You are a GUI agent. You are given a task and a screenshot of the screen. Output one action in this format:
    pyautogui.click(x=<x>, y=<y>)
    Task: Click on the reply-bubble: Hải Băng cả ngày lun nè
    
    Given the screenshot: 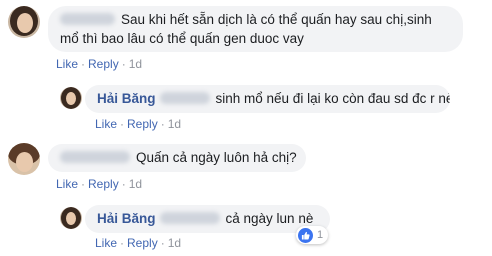 What is the action you would take?
    pyautogui.click(x=207, y=219)
    